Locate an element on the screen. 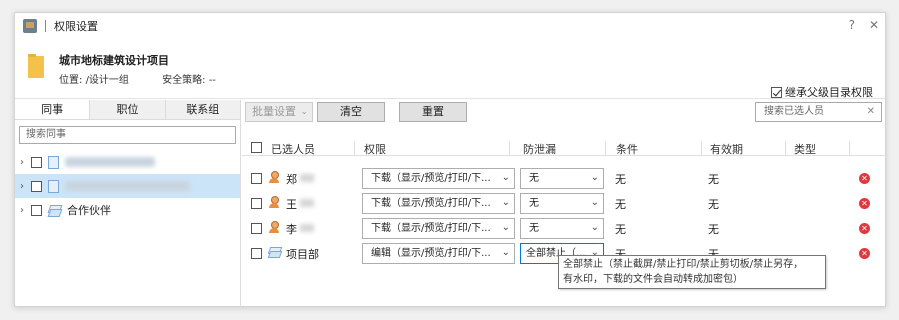 The height and width of the screenshot is (320, 899). dlp-value: 无 is located at coordinates (534, 228).